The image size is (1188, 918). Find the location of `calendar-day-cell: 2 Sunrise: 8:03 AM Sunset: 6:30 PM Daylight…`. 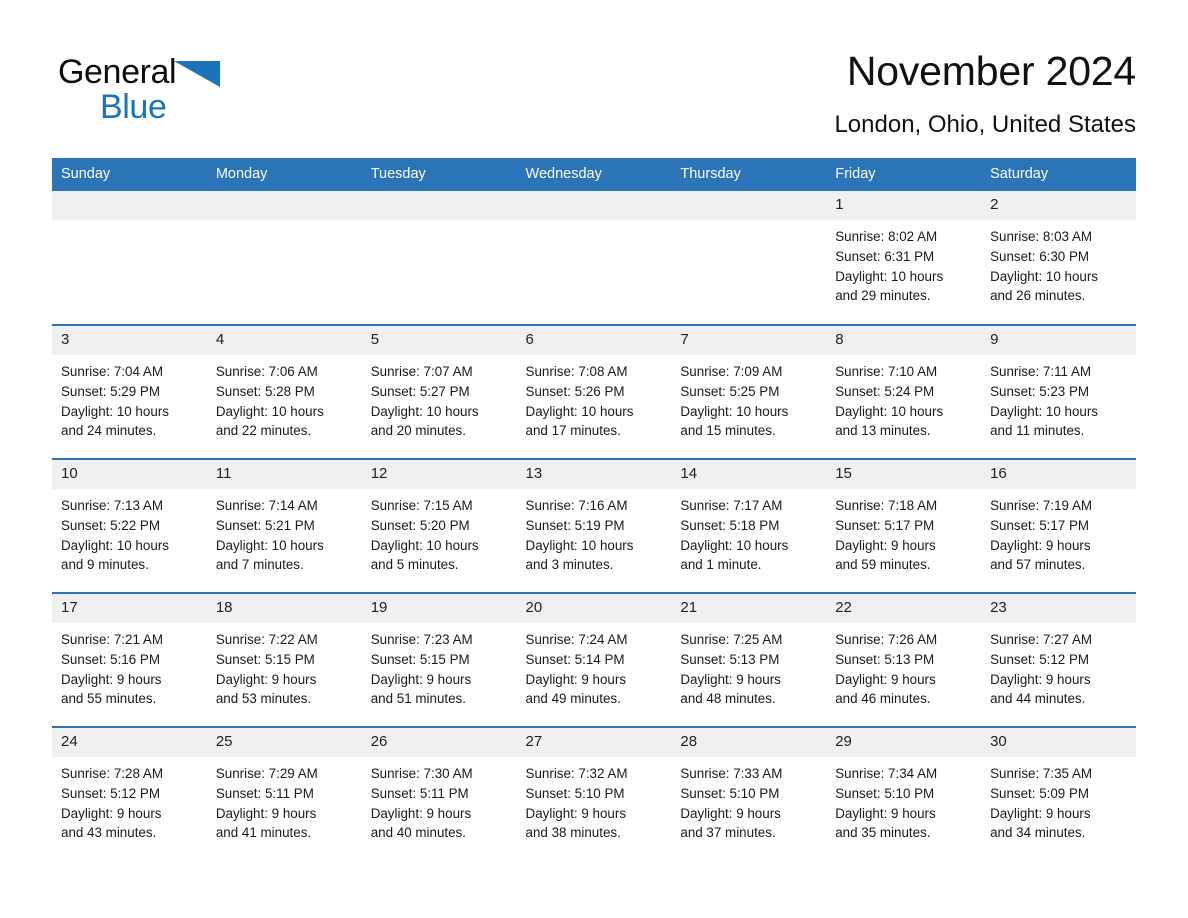

calendar-day-cell: 2 Sunrise: 8:03 AM Sunset: 6:30 PM Daylight… is located at coordinates (1058, 258).